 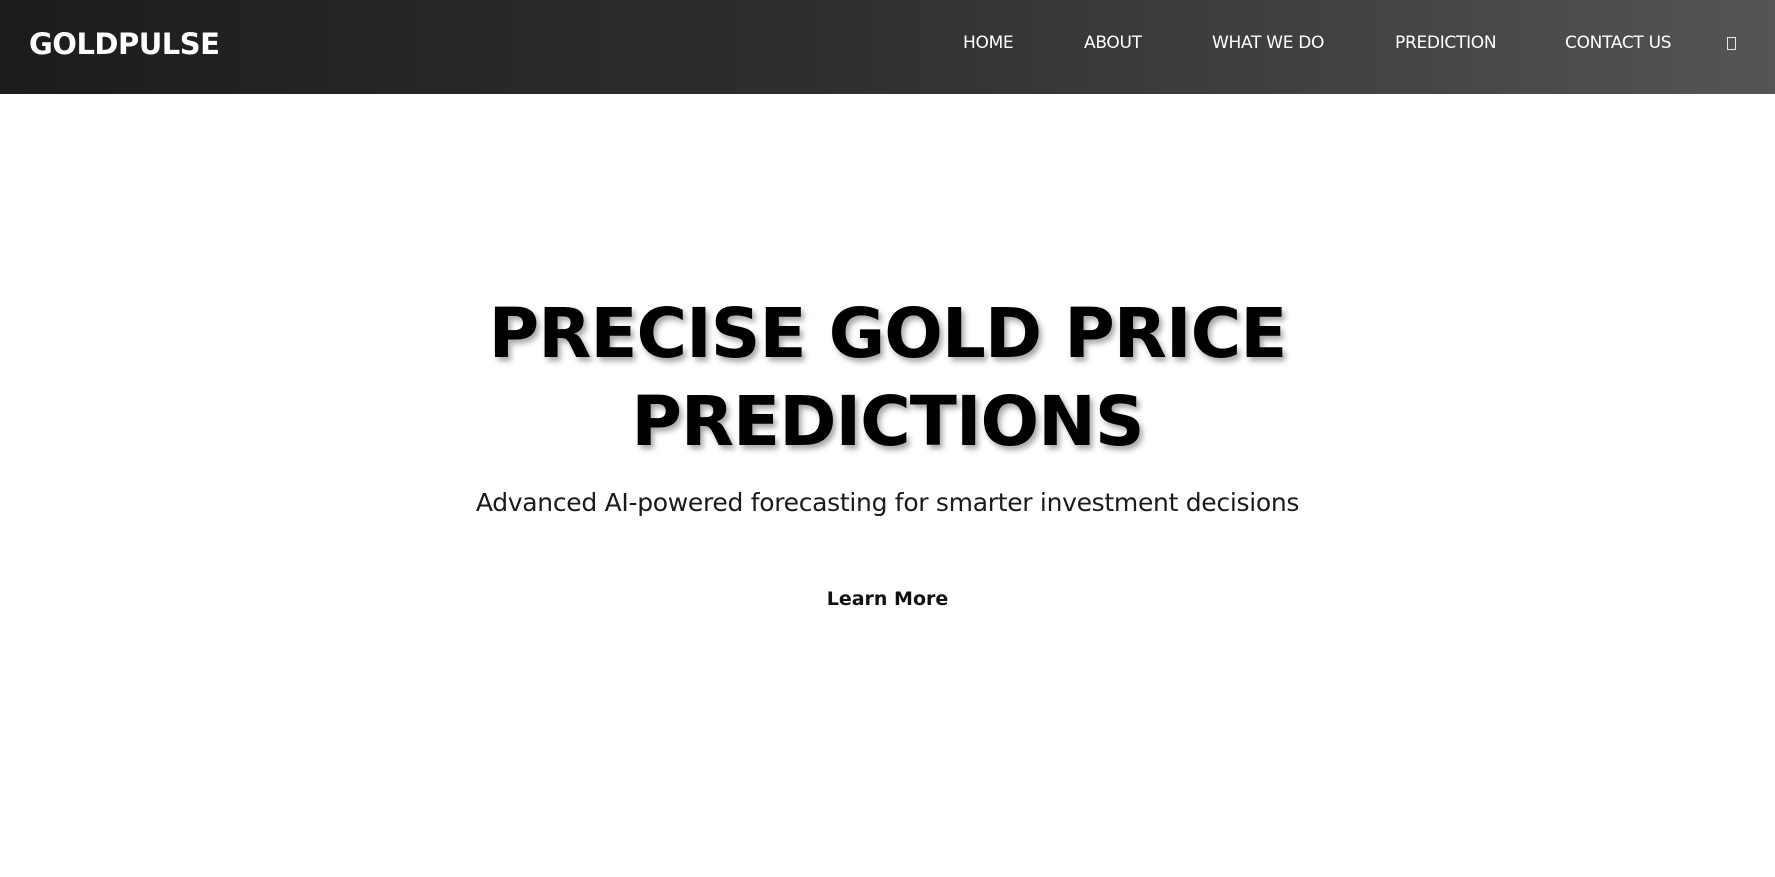 I want to click on nav-link-what-we-do: WHAT WE DO, so click(x=1268, y=43).